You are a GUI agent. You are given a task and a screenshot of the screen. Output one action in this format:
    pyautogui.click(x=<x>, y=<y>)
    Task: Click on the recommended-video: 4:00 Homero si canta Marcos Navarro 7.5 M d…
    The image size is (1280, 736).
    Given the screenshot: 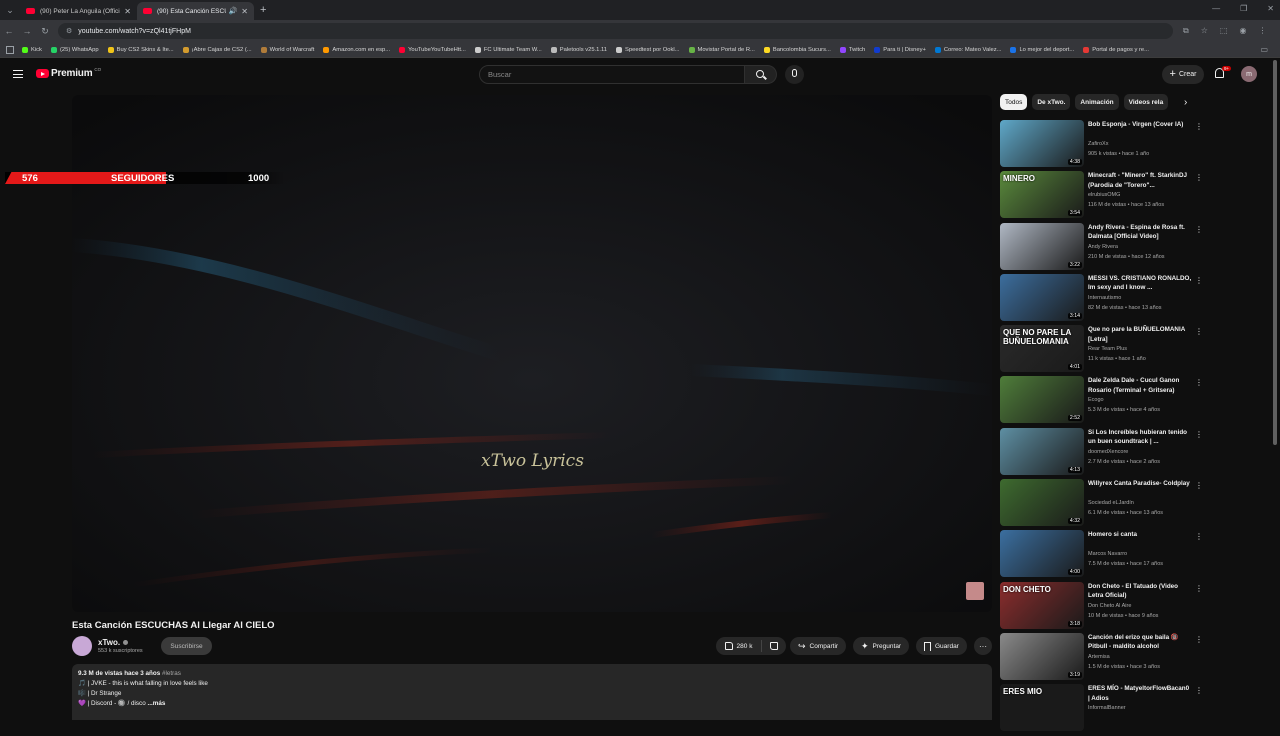 What is the action you would take?
    pyautogui.click(x=1102, y=555)
    